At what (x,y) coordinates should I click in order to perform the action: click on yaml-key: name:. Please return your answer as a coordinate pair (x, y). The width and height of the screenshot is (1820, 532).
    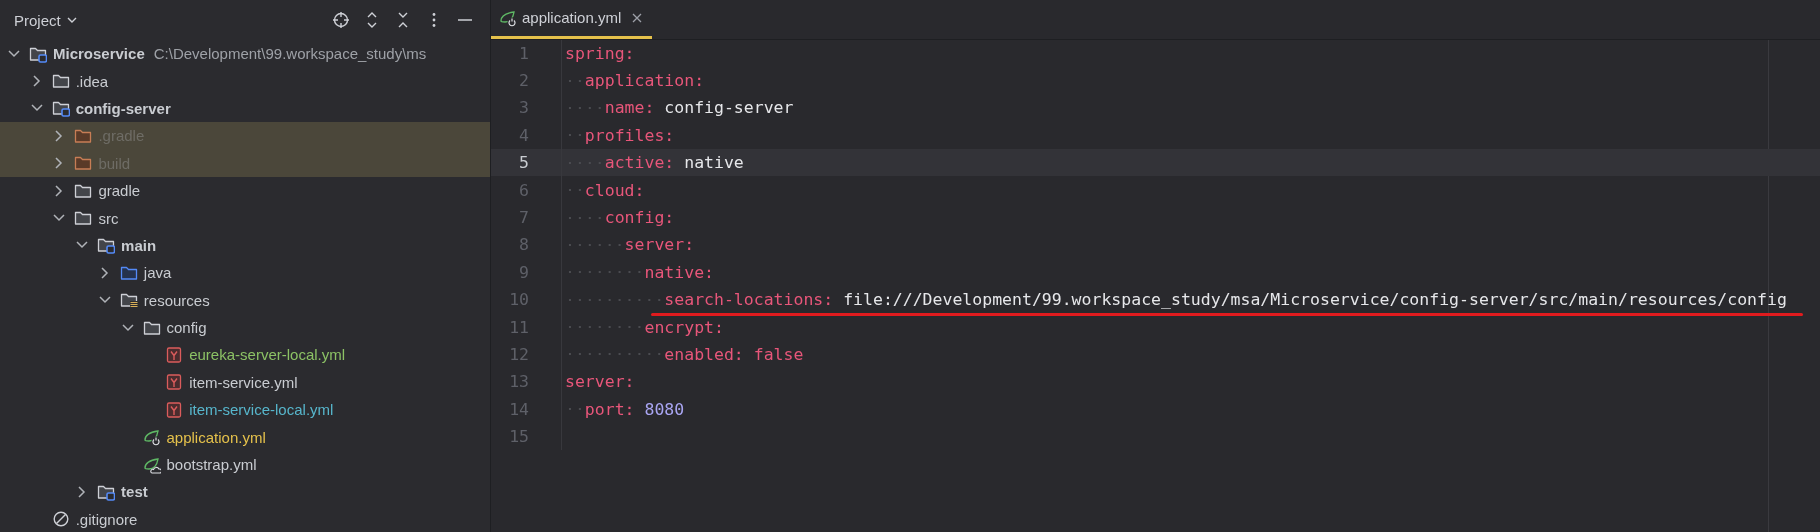
    Looking at the image, I should click on (629, 108).